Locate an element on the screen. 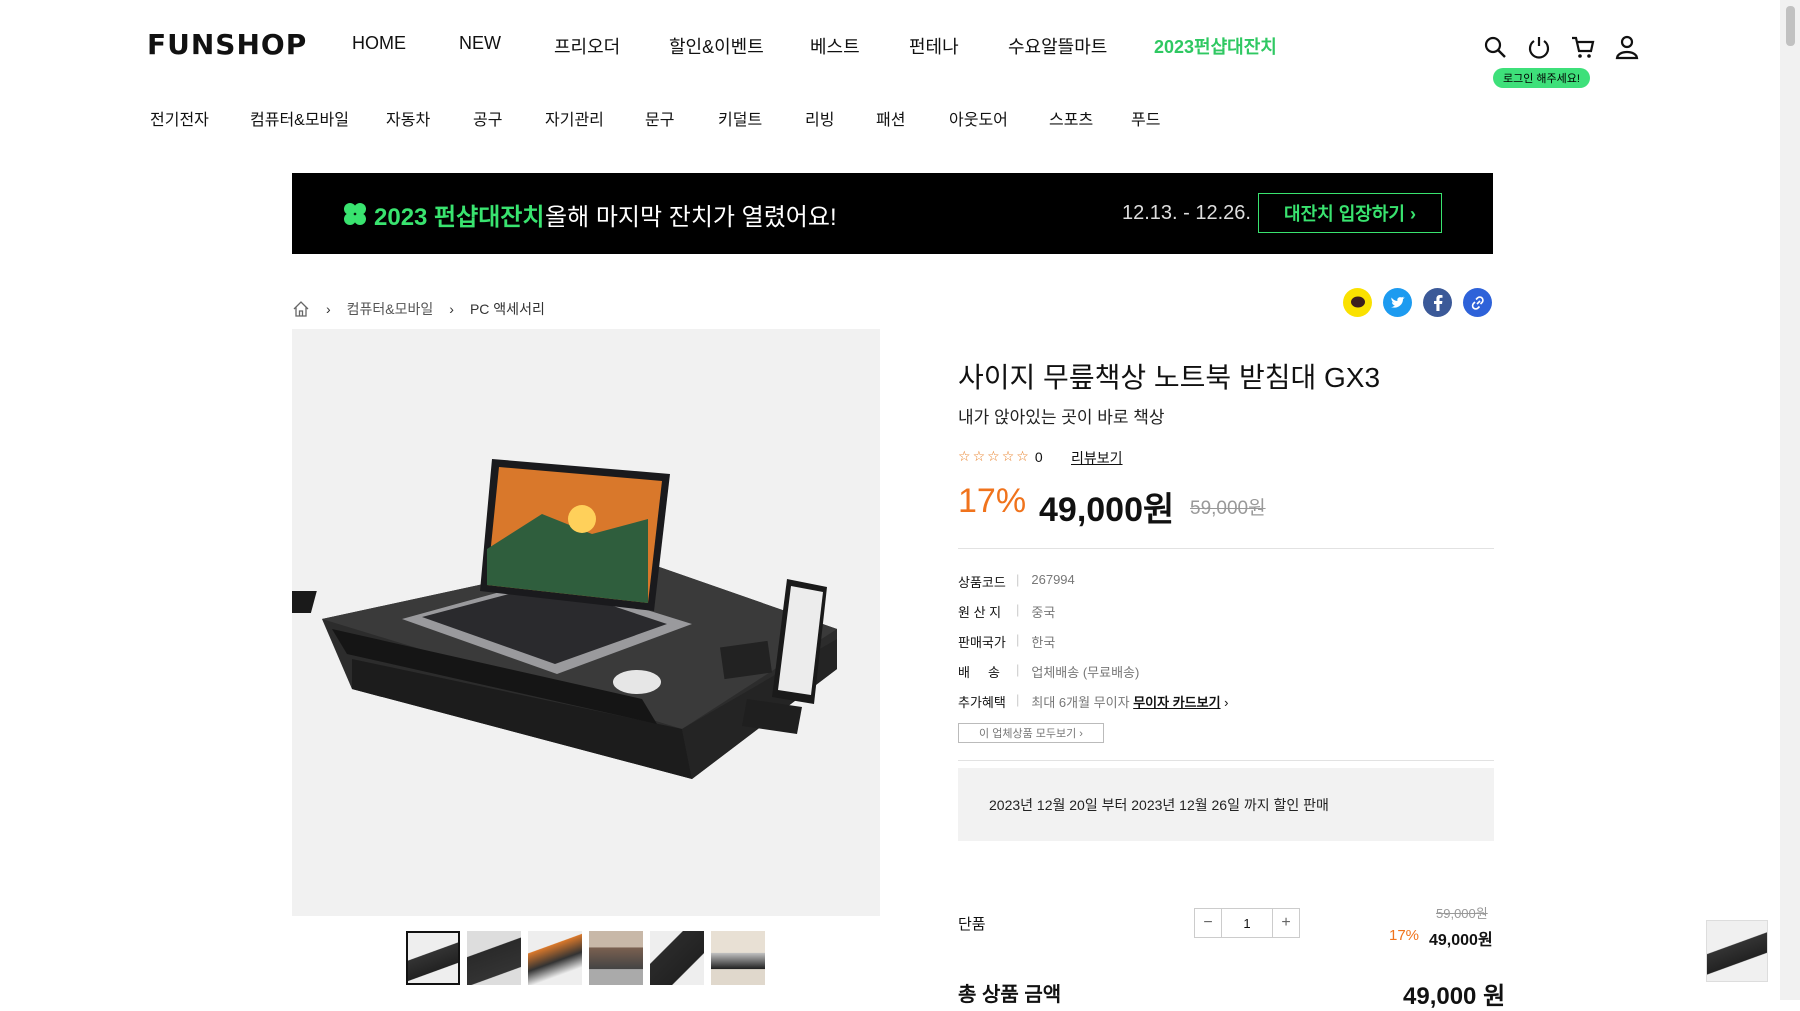  rating-stars: ☆ ☆ ☆ ☆ ☆ 0 is located at coordinates (1000, 456).